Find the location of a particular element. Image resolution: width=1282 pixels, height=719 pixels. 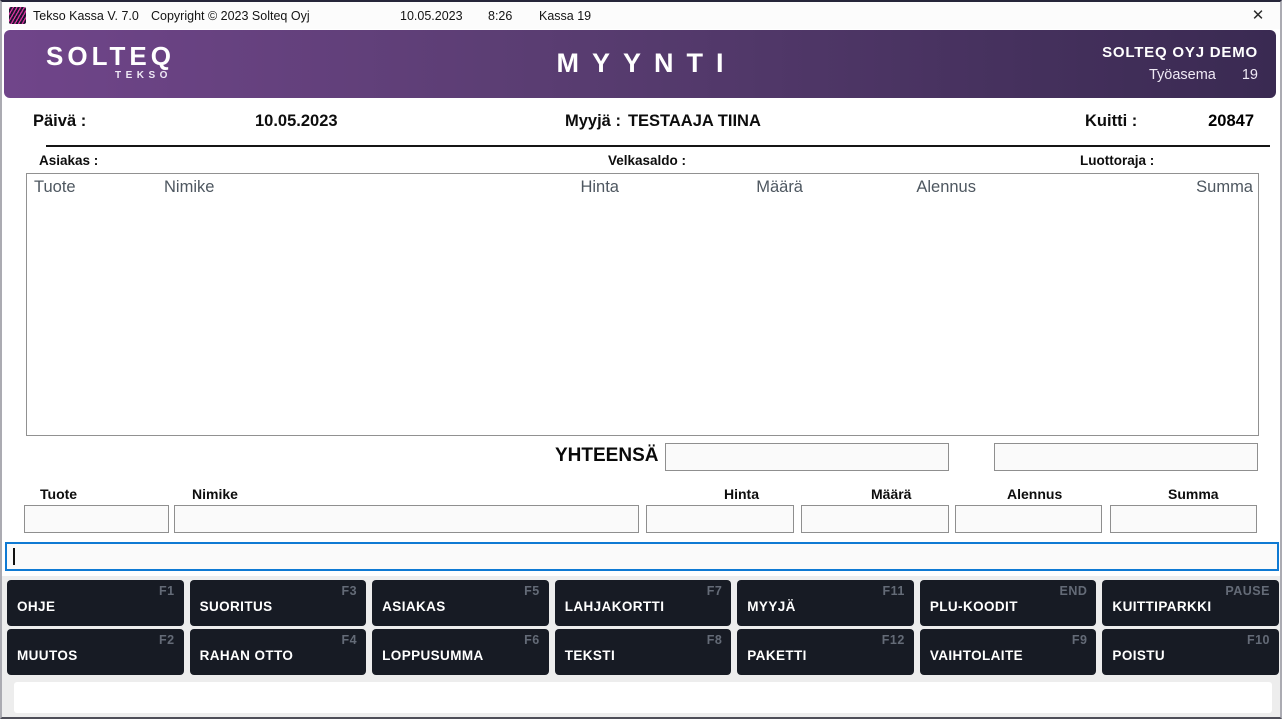

vaihtolaite-button: F9 VAIHTOLAITE is located at coordinates (1008, 652).